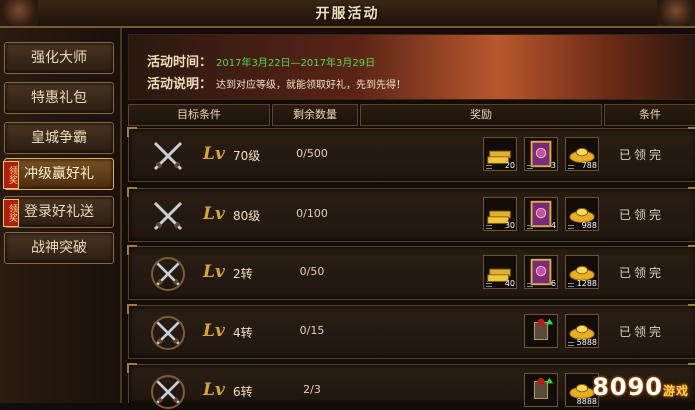  Describe the element at coordinates (541, 214) in the screenshot. I see `reward-item: 4` at that location.